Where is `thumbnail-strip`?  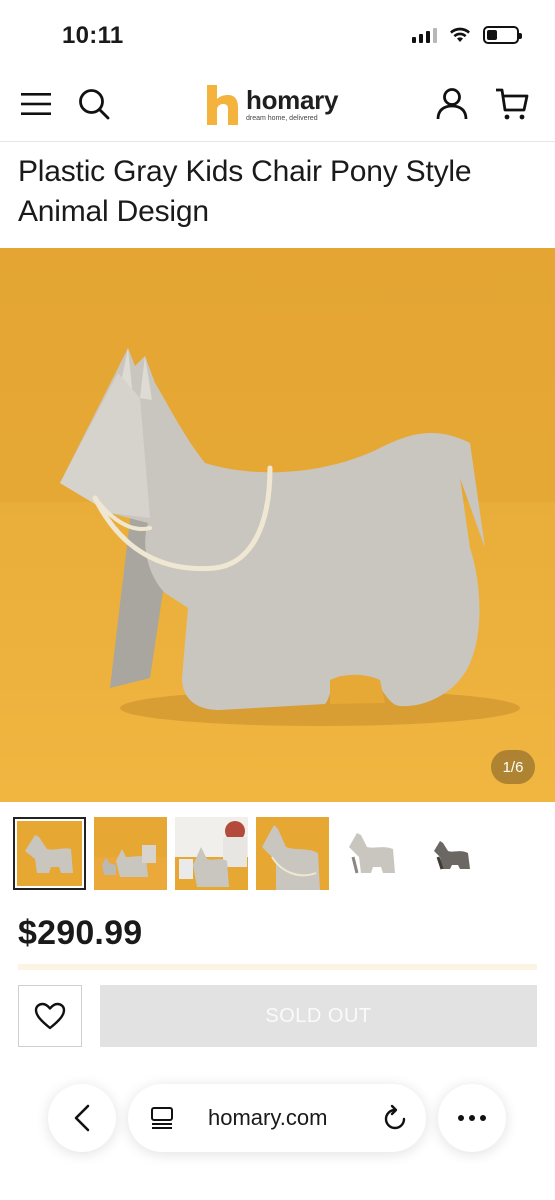
thumbnail-strip is located at coordinates (278, 855).